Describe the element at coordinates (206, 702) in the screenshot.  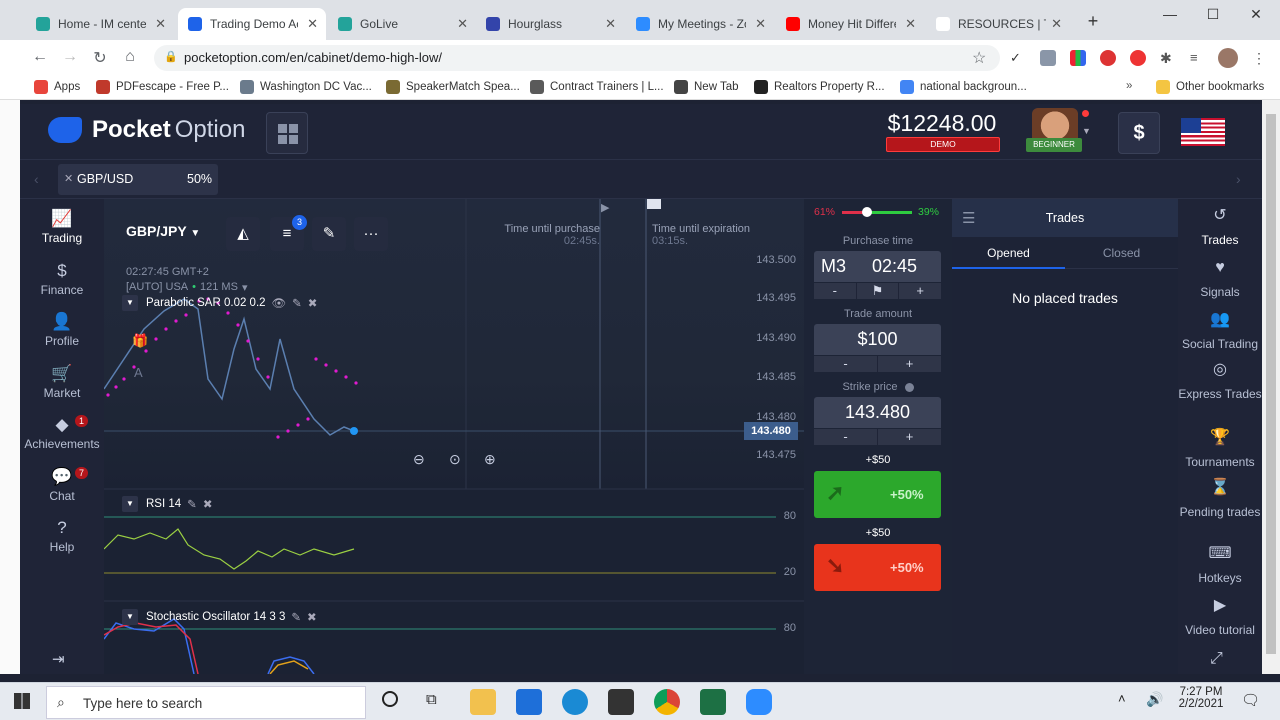
I see `taskbar-search: ⌕ Type here to search` at that location.